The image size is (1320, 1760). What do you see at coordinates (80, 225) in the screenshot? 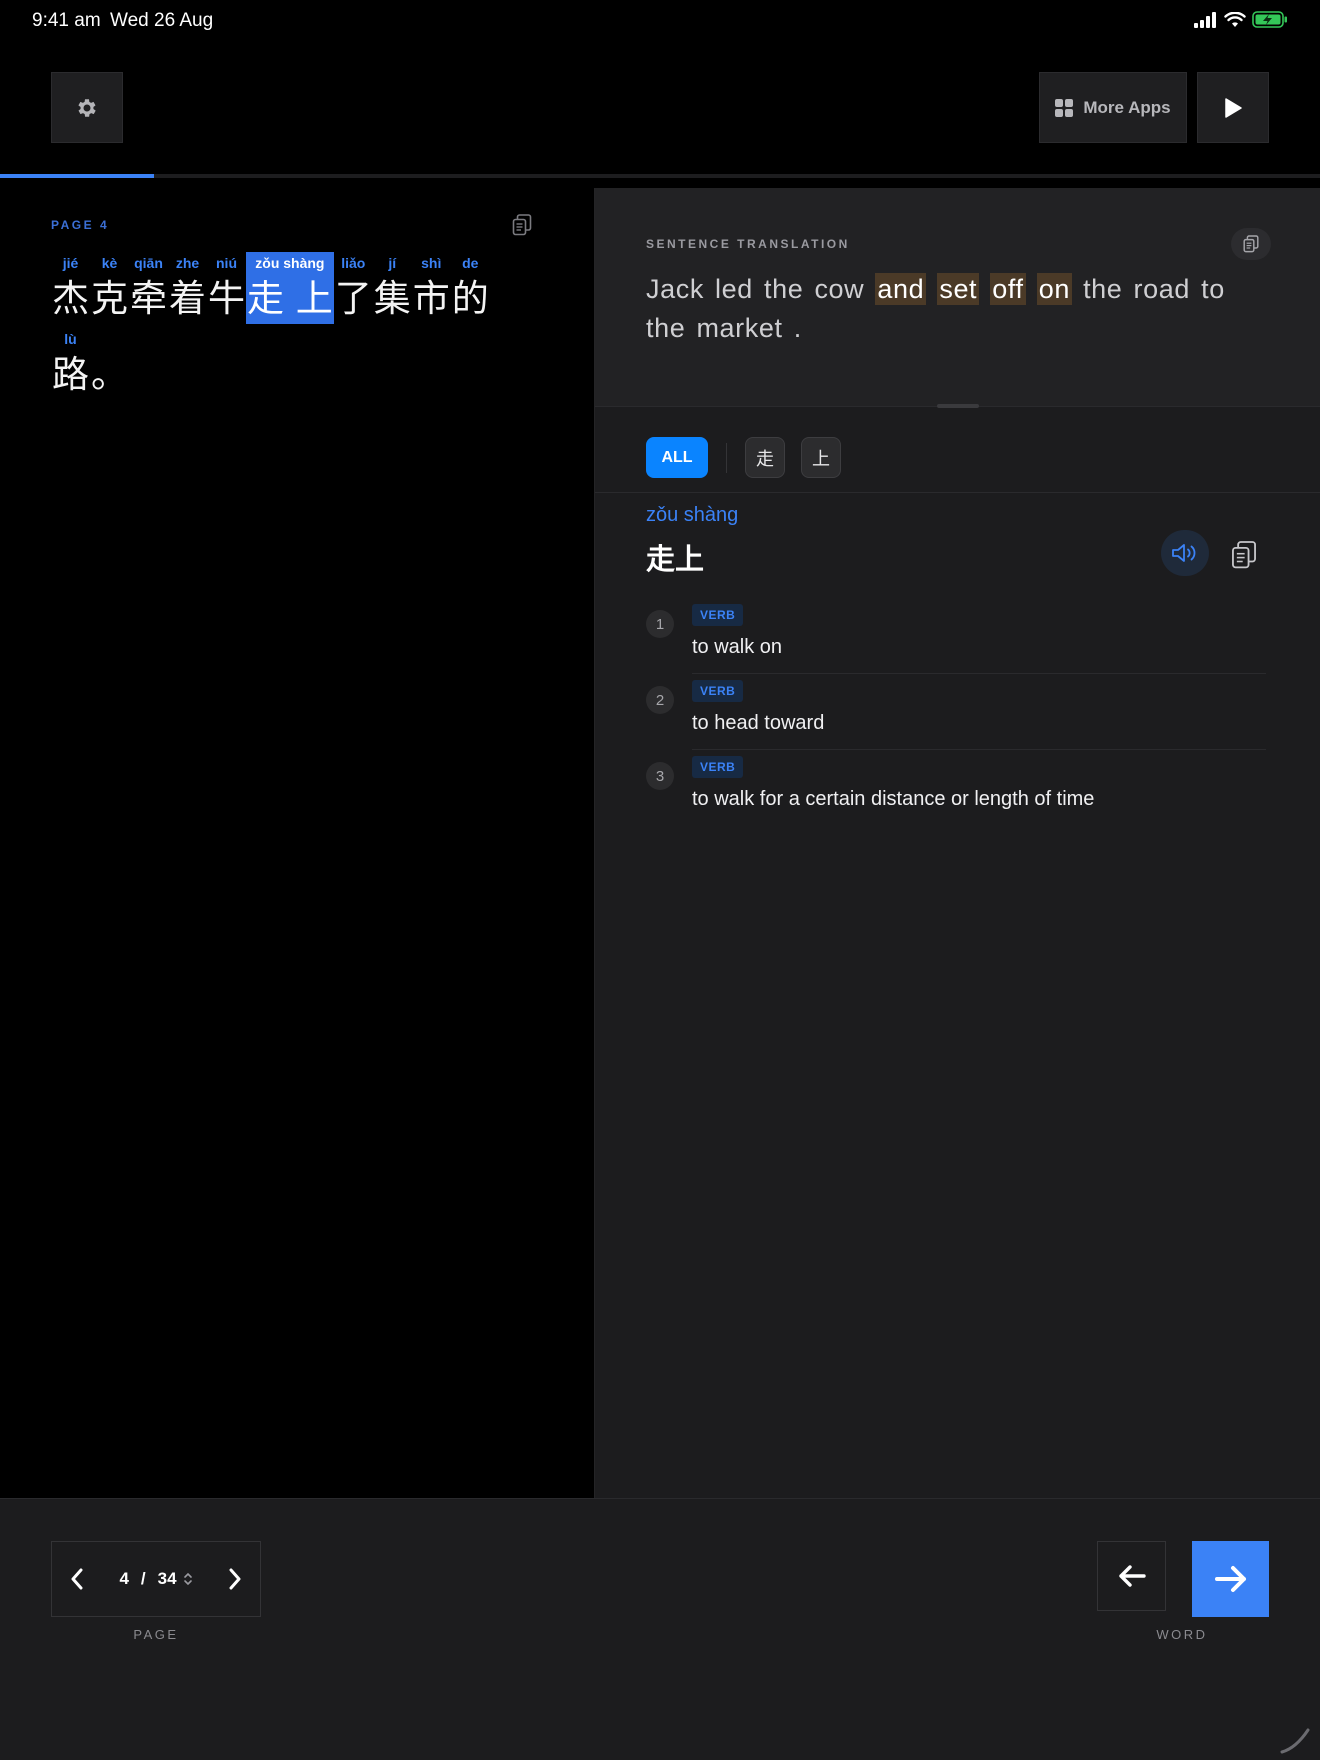
I see `page-label: PAGE 4` at bounding box center [80, 225].